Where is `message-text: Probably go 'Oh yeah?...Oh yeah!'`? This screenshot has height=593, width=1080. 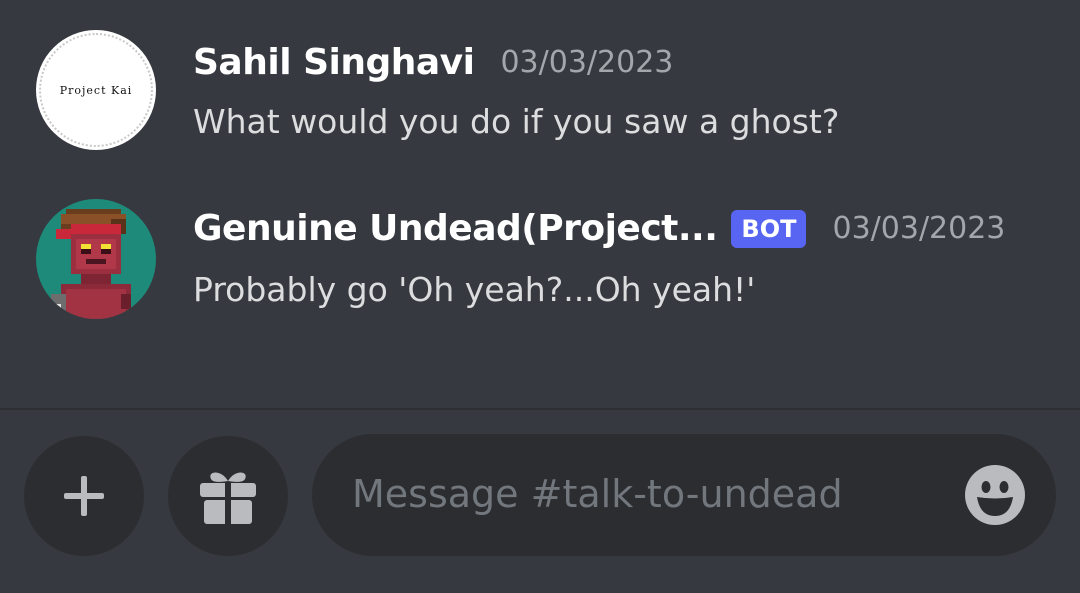 message-text: Probably go 'Oh yeah?...Oh yeah!' is located at coordinates (474, 289).